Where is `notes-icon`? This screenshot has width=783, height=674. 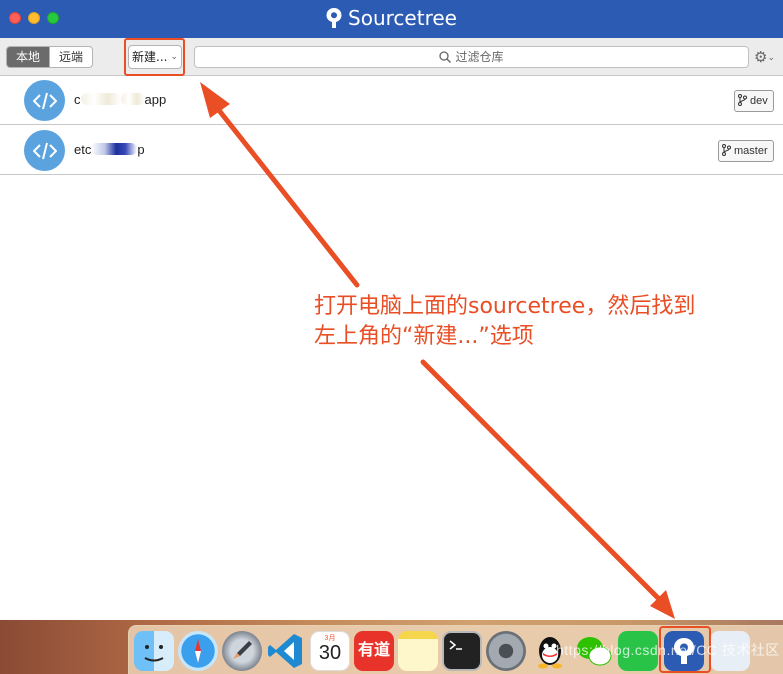 notes-icon is located at coordinates (418, 651).